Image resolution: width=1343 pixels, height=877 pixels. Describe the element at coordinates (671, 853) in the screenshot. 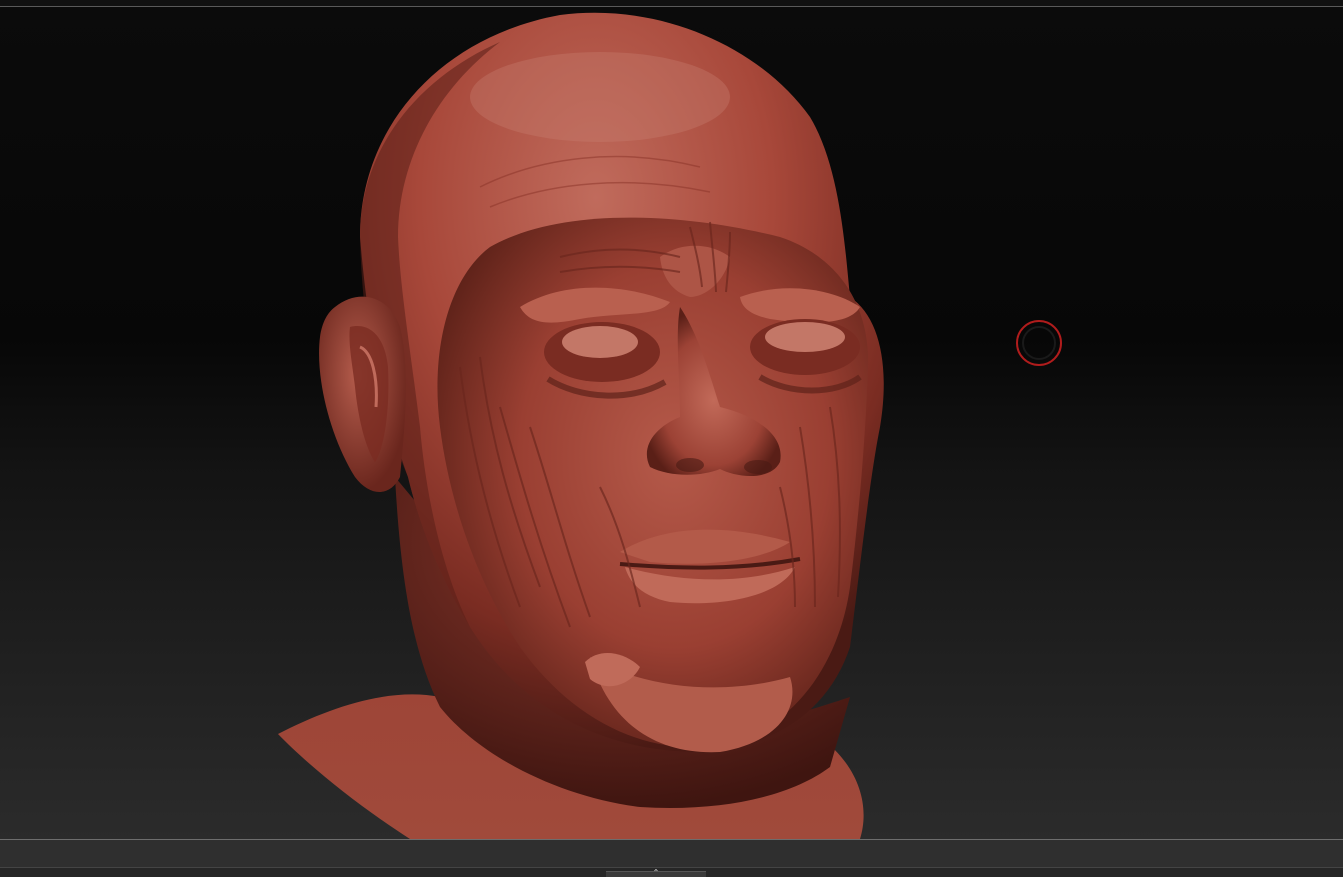

I see `bottom-shelf` at that location.